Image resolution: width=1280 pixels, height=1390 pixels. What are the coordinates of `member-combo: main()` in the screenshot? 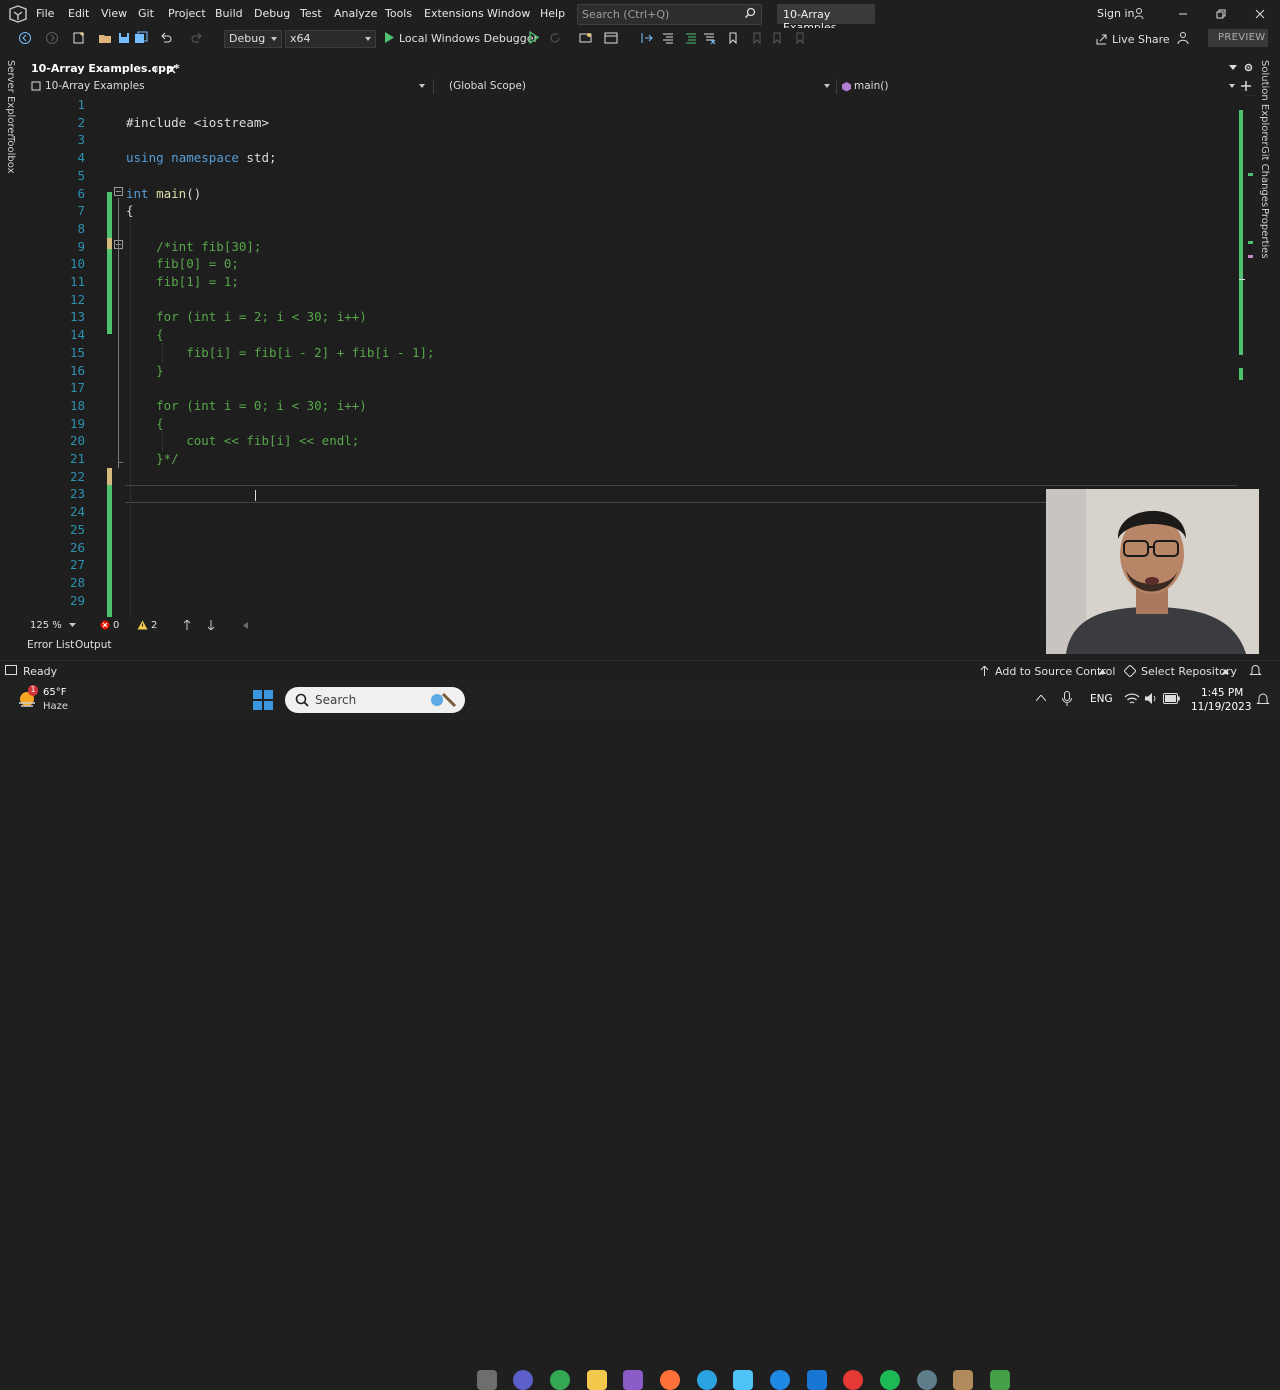 It's located at (1036, 86).